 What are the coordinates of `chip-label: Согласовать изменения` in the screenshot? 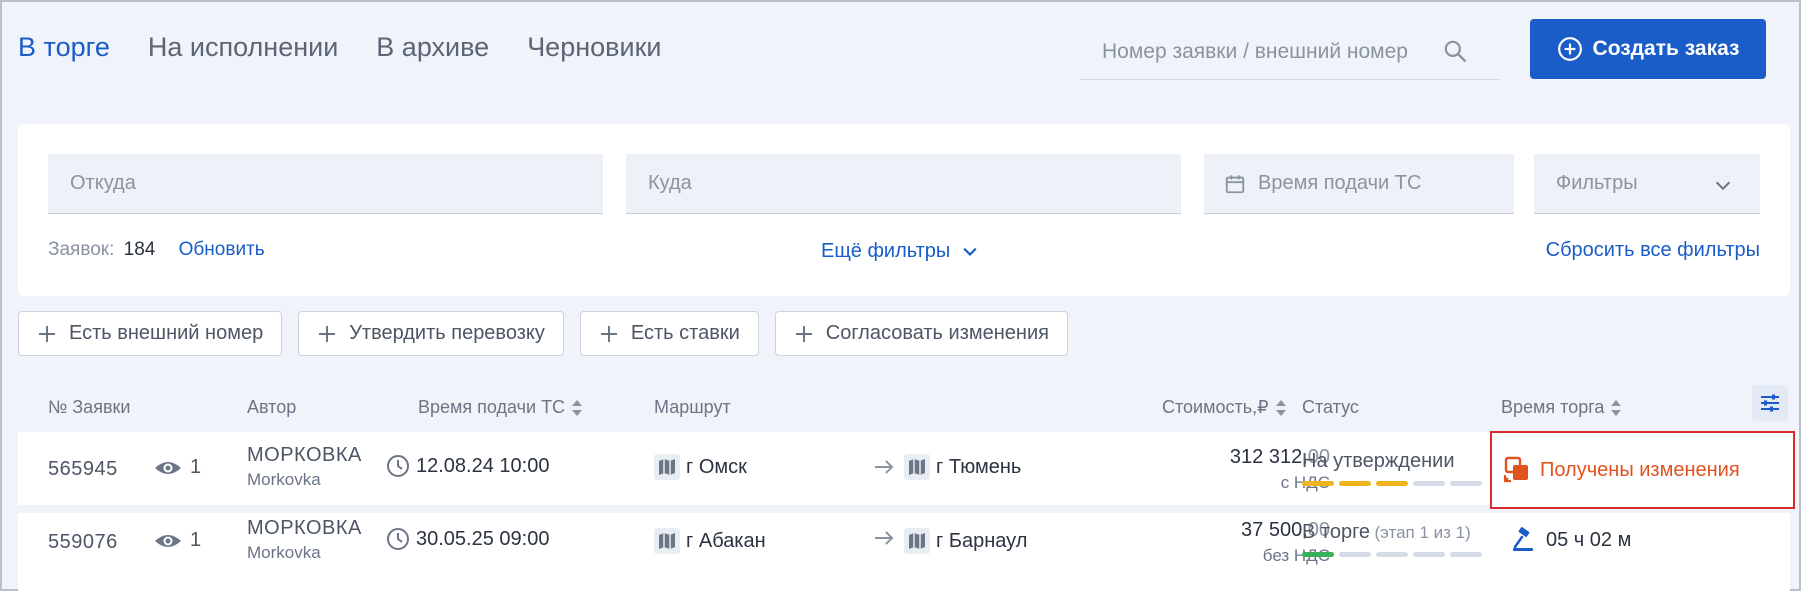 It's located at (937, 333).